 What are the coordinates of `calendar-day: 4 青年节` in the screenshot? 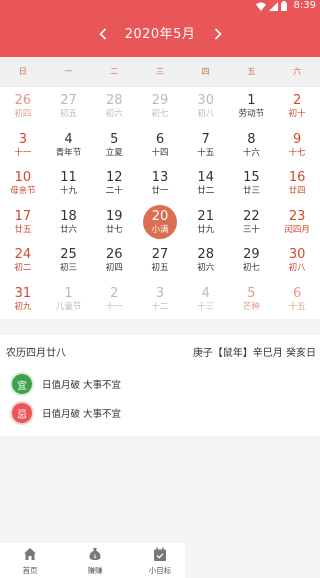 It's located at (69, 145).